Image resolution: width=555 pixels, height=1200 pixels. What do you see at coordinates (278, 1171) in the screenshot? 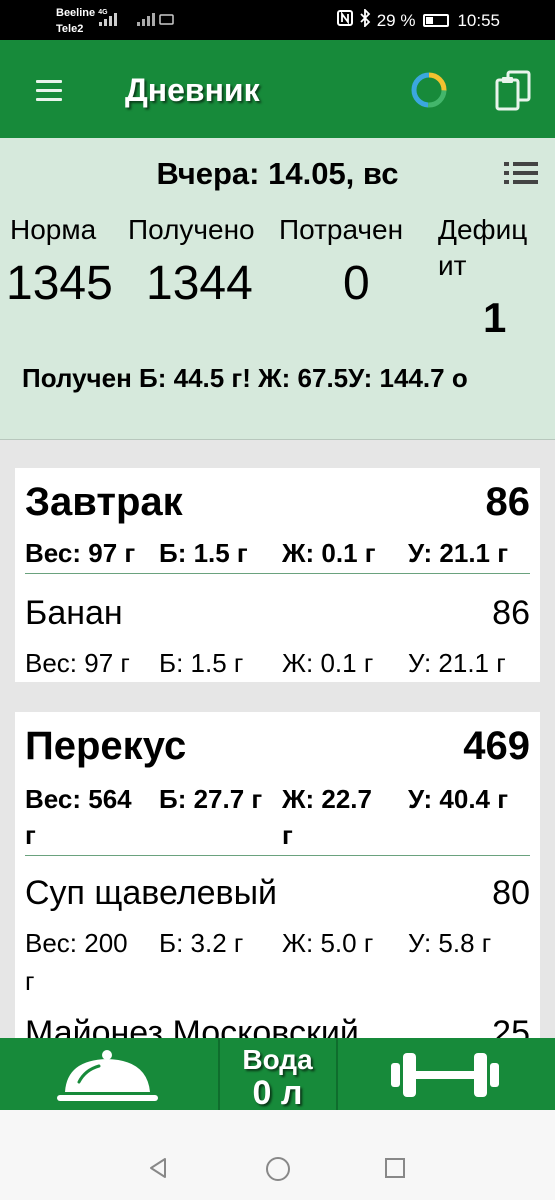
I see `home-icon` at bounding box center [278, 1171].